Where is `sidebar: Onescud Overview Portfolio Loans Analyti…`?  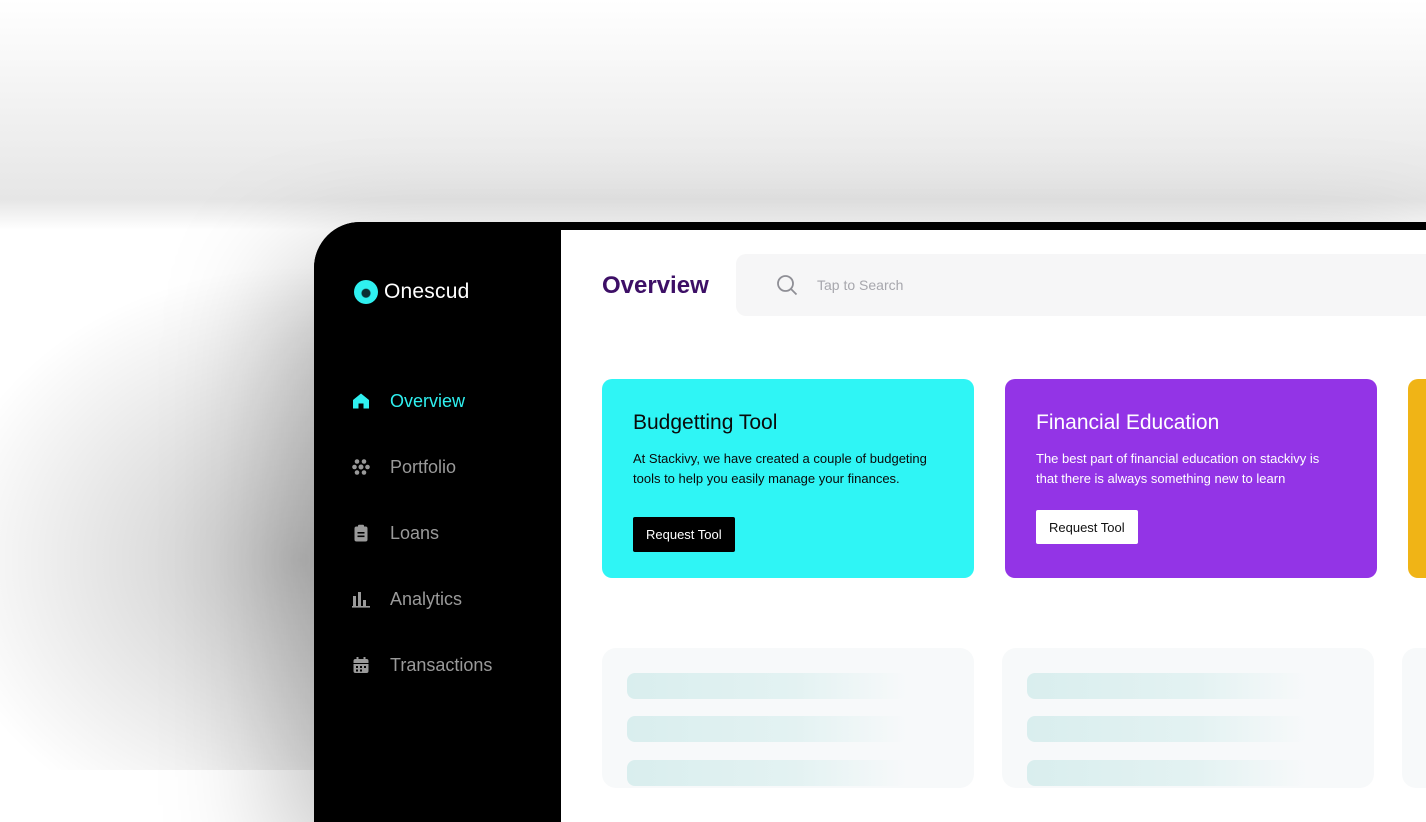 sidebar: Onescud Overview Portfolio Loans Analyti… is located at coordinates (437, 522).